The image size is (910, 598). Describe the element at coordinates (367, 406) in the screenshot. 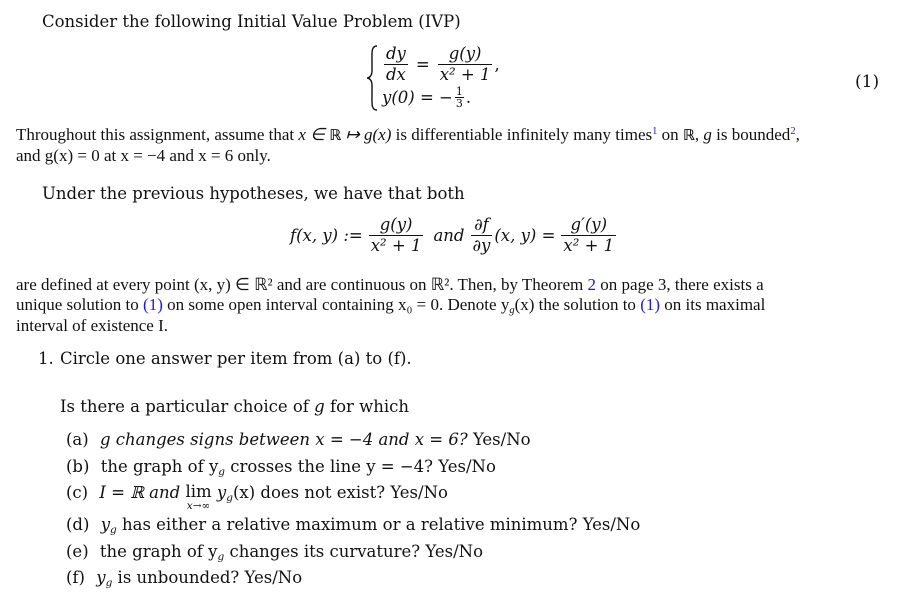

I see `text: for which` at that location.